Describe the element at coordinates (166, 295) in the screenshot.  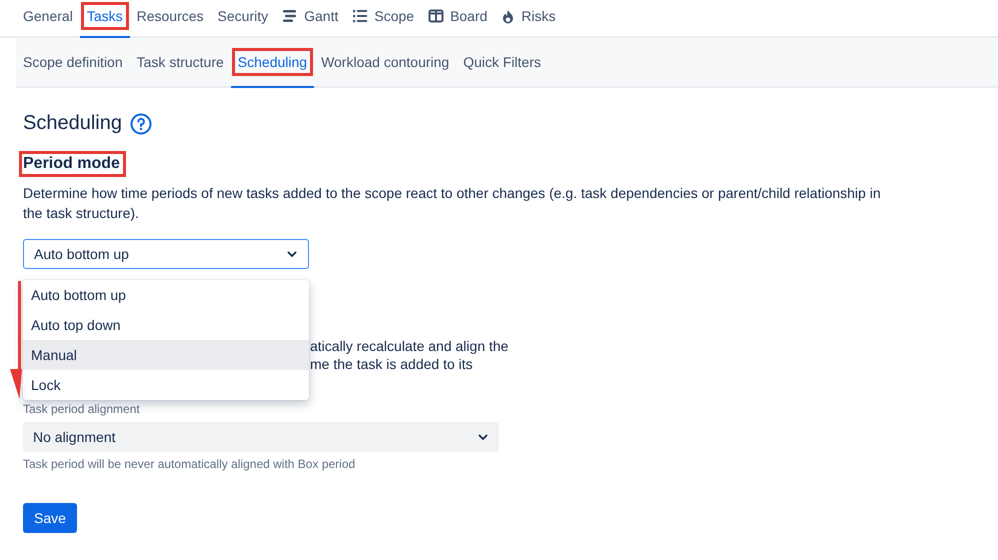
I see `menu-option: Auto bottom up` at that location.